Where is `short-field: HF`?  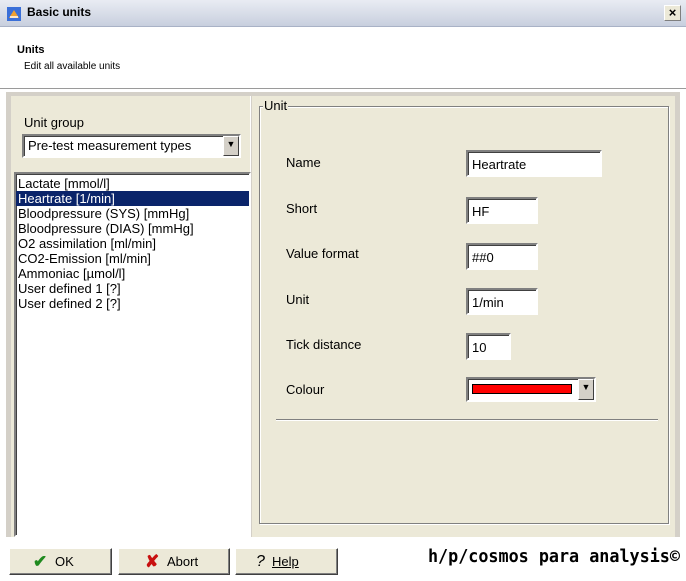 short-field: HF is located at coordinates (502, 210).